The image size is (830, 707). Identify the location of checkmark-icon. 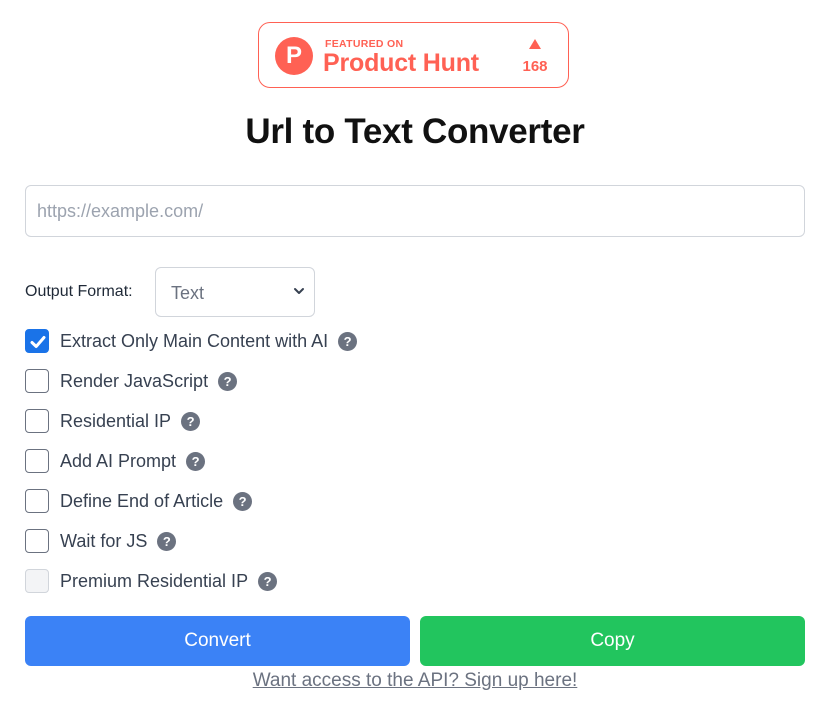
(38, 342).